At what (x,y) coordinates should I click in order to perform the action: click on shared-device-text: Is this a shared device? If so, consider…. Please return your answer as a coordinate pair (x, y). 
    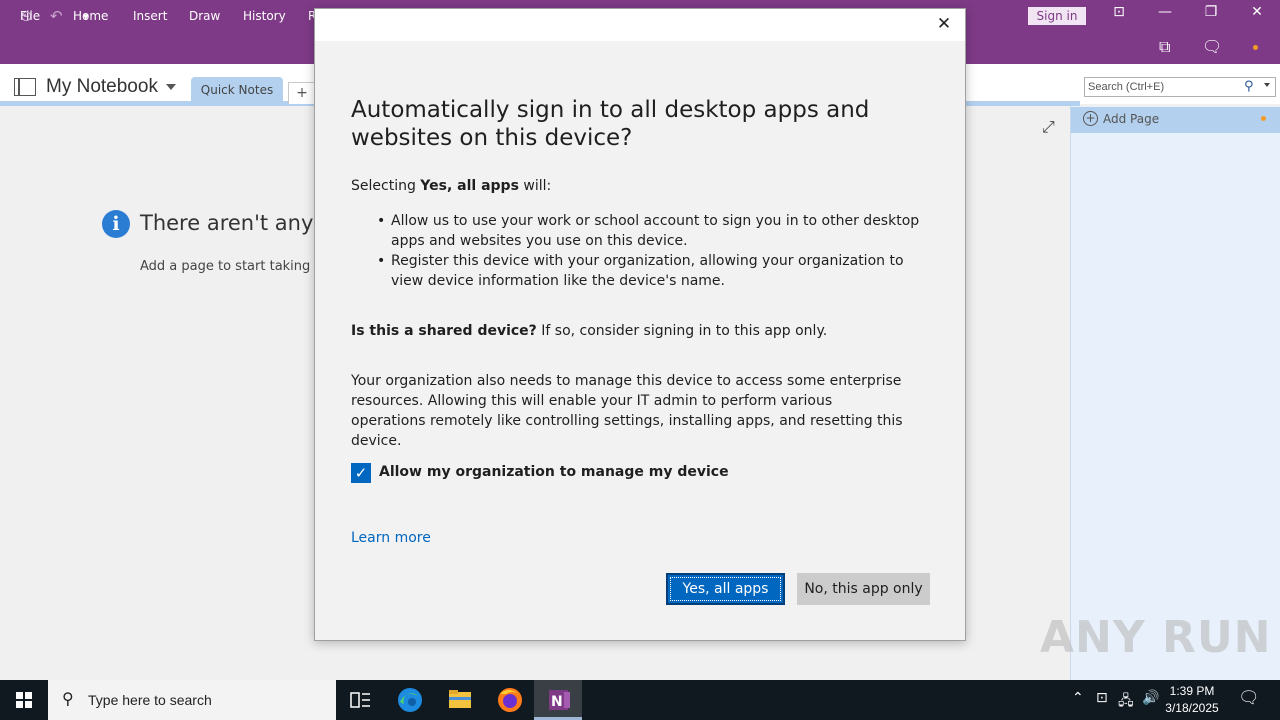
    Looking at the image, I should click on (589, 331).